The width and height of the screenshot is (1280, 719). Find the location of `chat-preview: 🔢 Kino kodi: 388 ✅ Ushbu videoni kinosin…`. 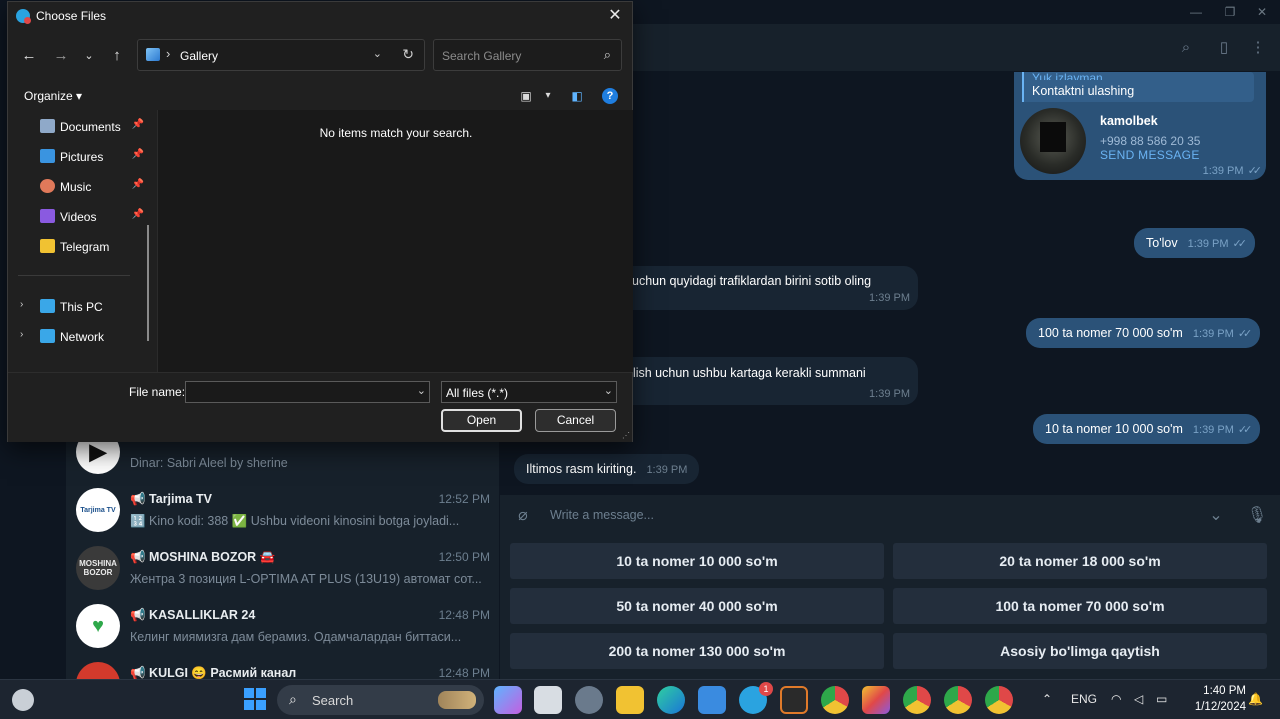

chat-preview: 🔢 Kino kodi: 388 ✅ Ushbu videoni kinosin… is located at coordinates (295, 521).